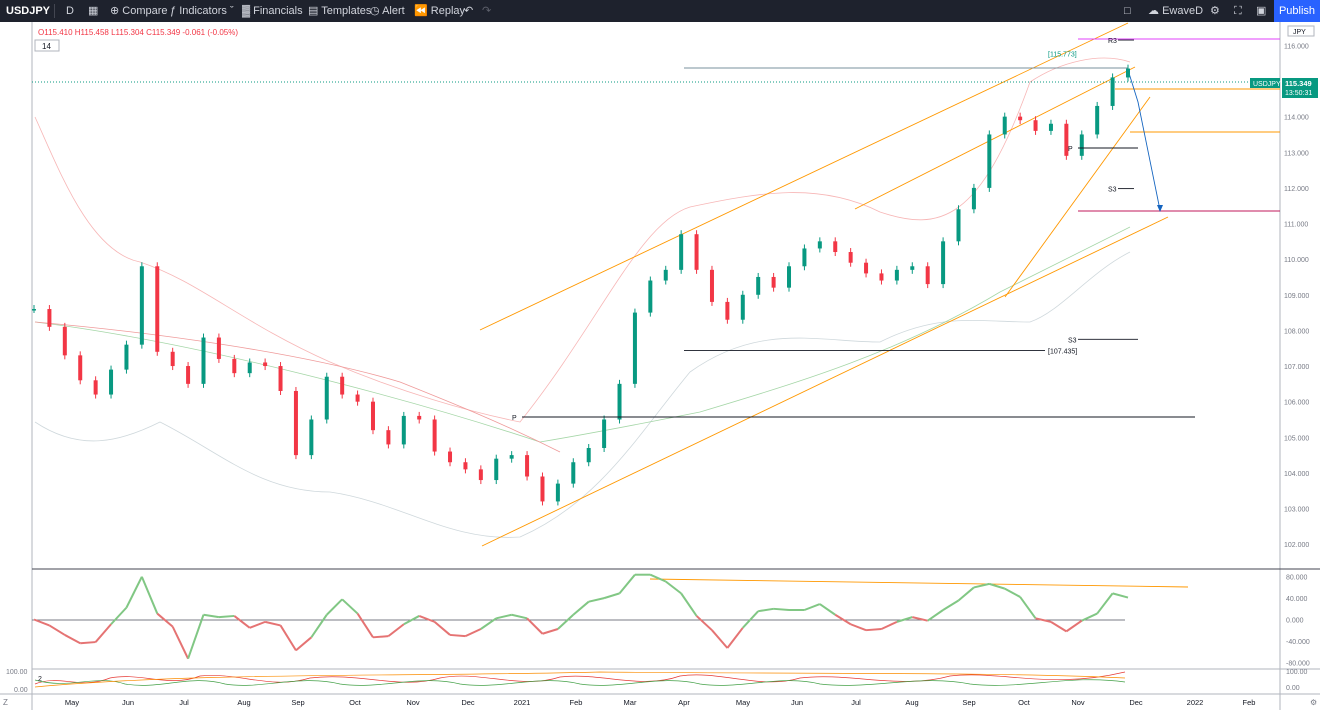  Describe the element at coordinates (1296, 225) in the screenshot. I see `price-tick-label: 111.000` at that location.